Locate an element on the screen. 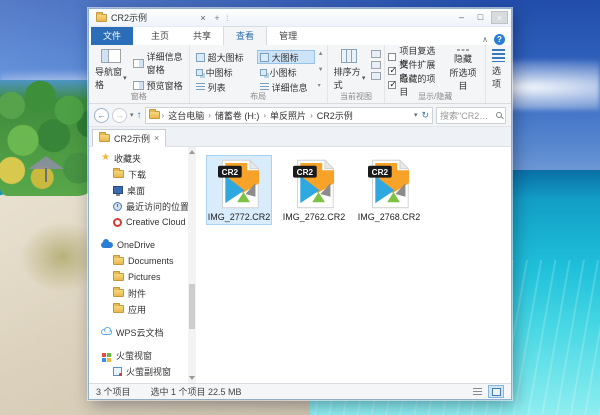 This screenshot has height=415, width=600. titlebar: CR2示例 × + ⁞ – □ × is located at coordinates (300, 18).